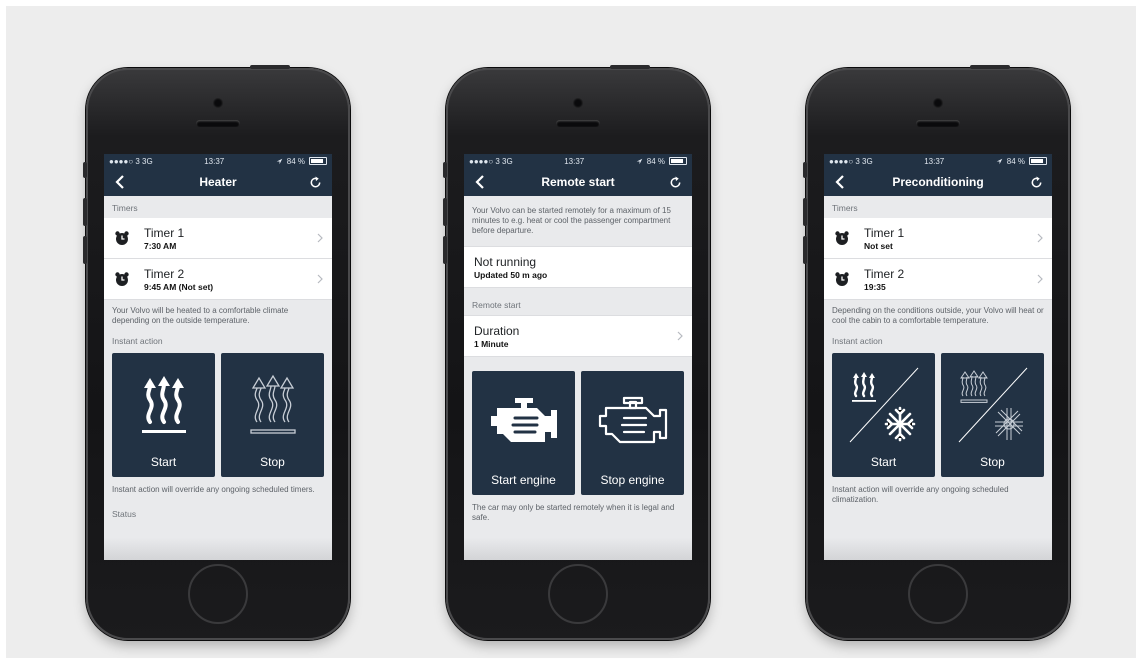  What do you see at coordinates (523, 480) in the screenshot?
I see `start-engine-label: Start engine` at bounding box center [523, 480].